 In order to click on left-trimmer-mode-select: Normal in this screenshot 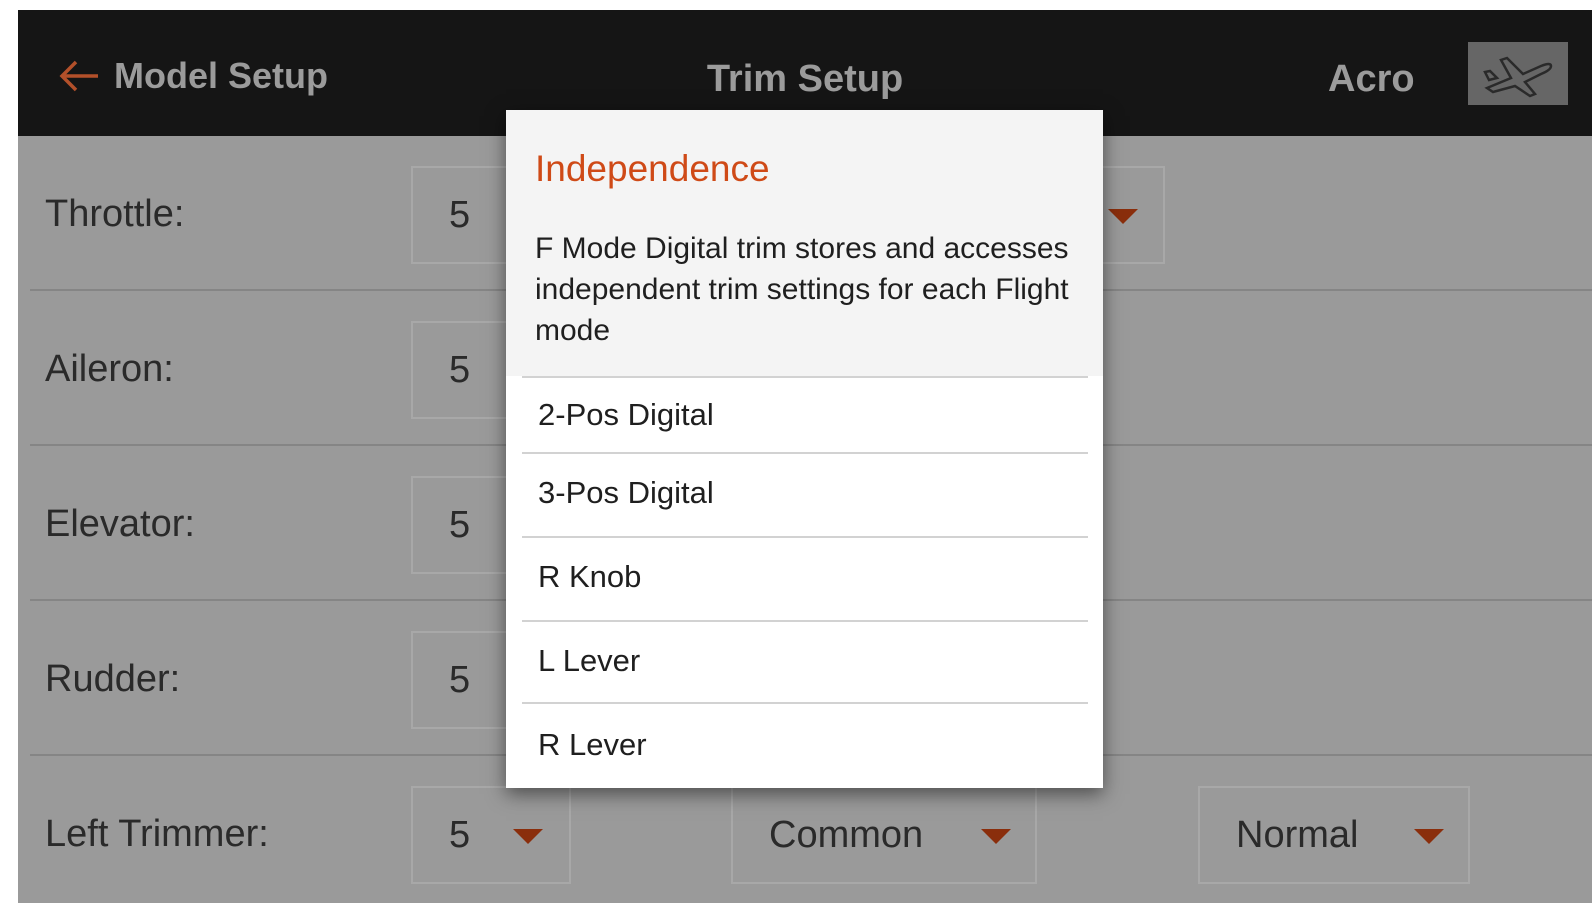, I will do `click(1334, 835)`.